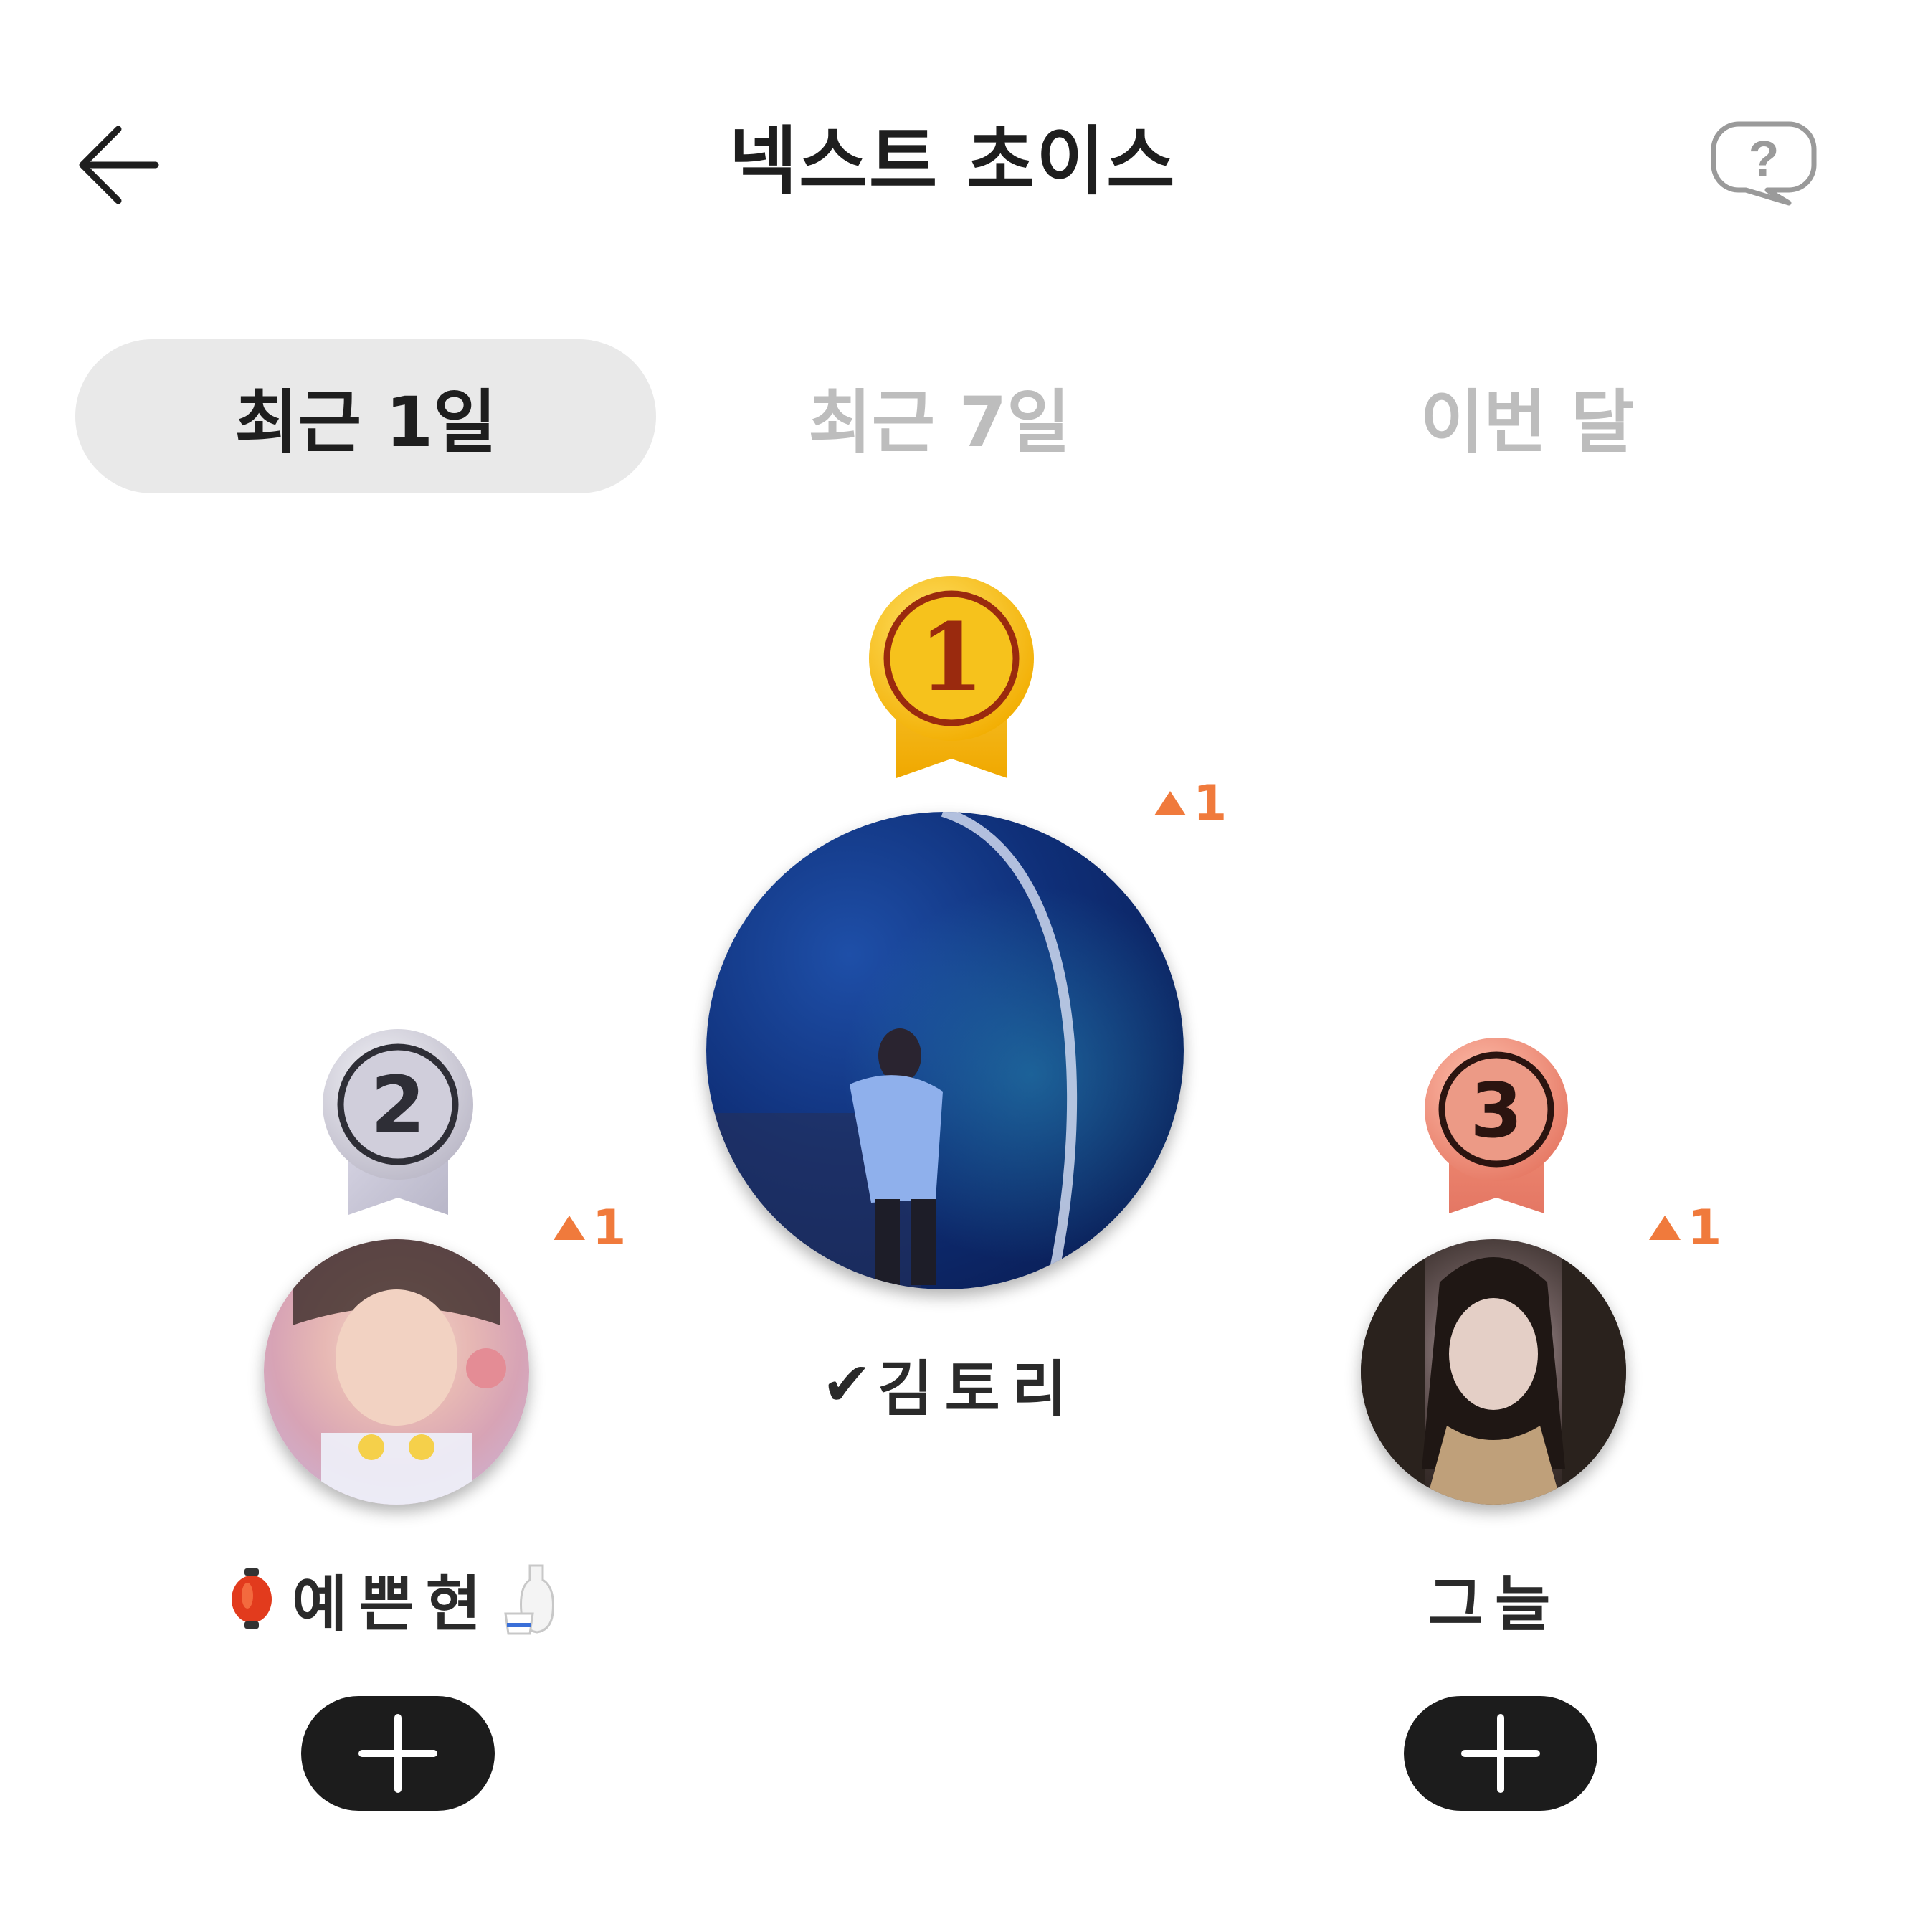 The height and width of the screenshot is (1932, 1905). What do you see at coordinates (398, 1105) in the screenshot?
I see `svg-text: 2` at bounding box center [398, 1105].